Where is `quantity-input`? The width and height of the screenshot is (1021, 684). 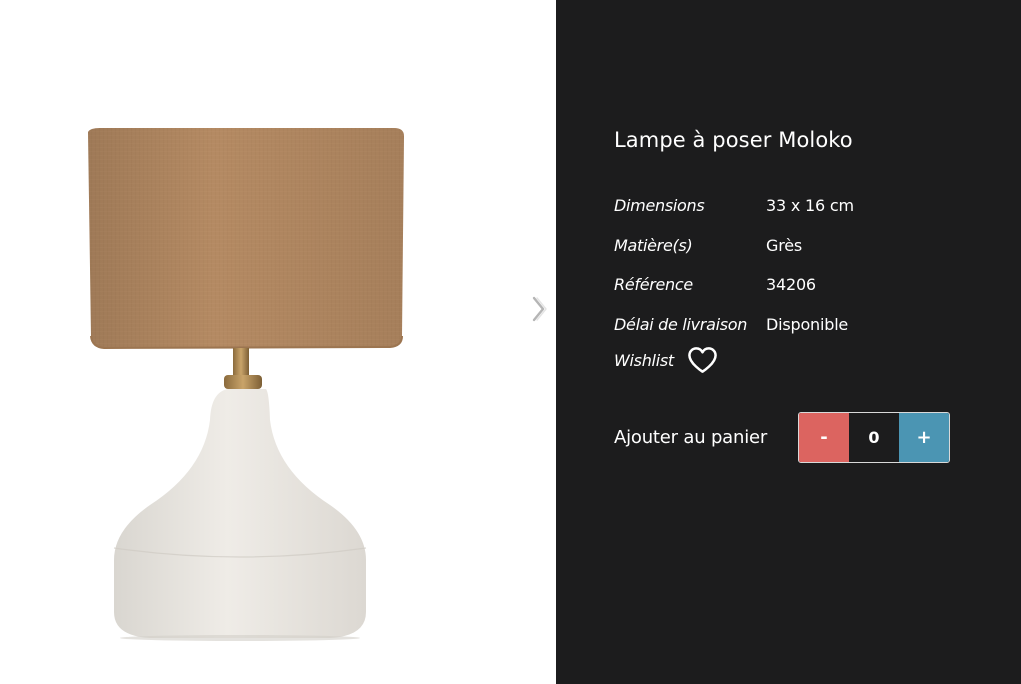 quantity-input is located at coordinates (874, 437).